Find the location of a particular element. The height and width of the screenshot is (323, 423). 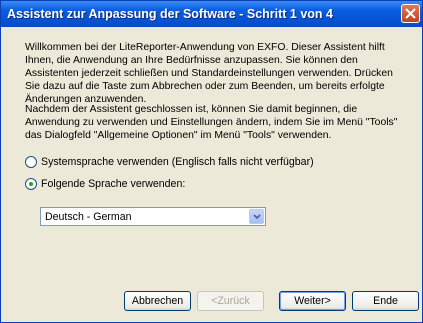

language-select: Deutsch - German is located at coordinates (153, 216).